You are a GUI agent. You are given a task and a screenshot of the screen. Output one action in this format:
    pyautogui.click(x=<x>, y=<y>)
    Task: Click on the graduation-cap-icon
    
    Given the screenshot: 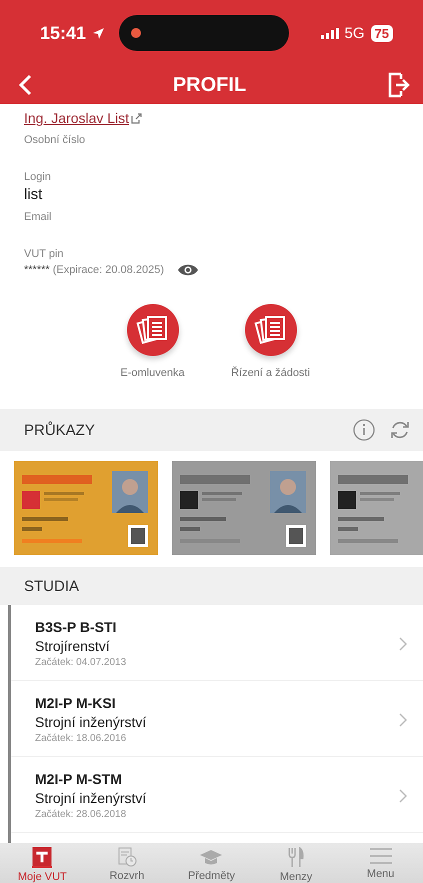 What is the action you would take?
    pyautogui.click(x=211, y=857)
    